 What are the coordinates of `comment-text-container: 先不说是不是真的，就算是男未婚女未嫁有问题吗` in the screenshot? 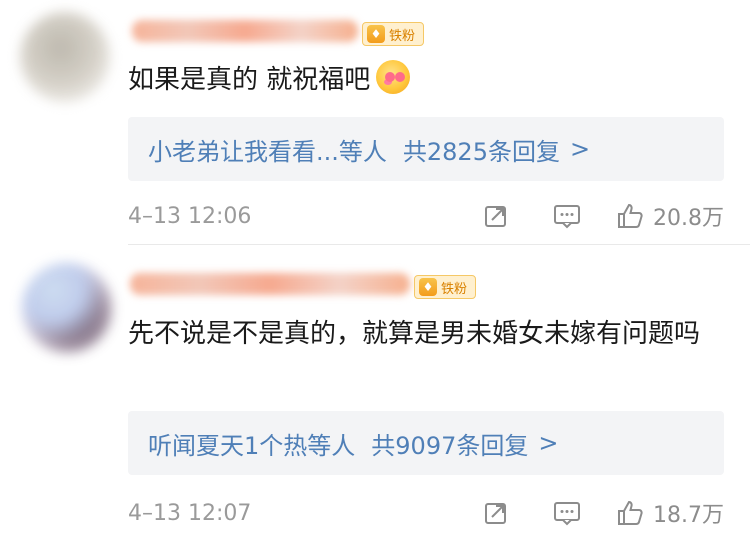 It's located at (425, 334).